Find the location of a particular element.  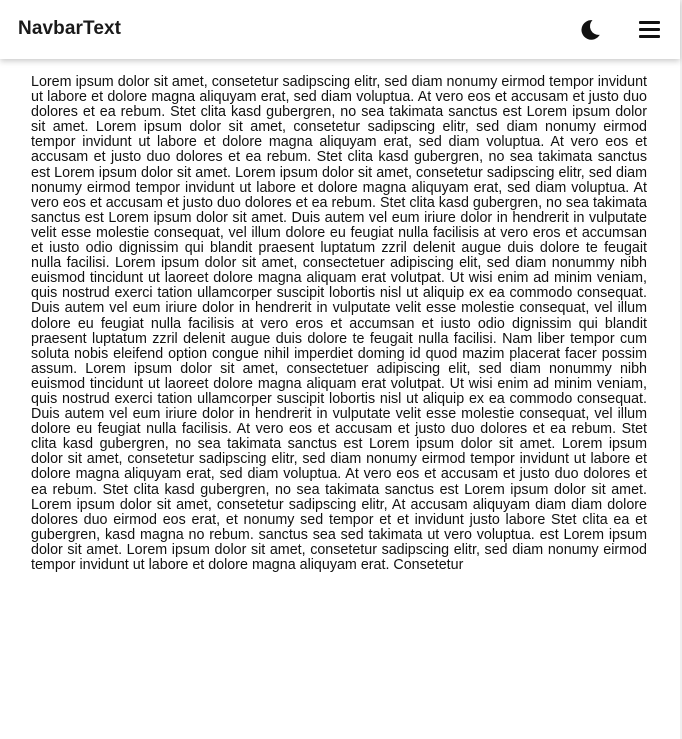

navbar: NavbarText is located at coordinates (340, 29).